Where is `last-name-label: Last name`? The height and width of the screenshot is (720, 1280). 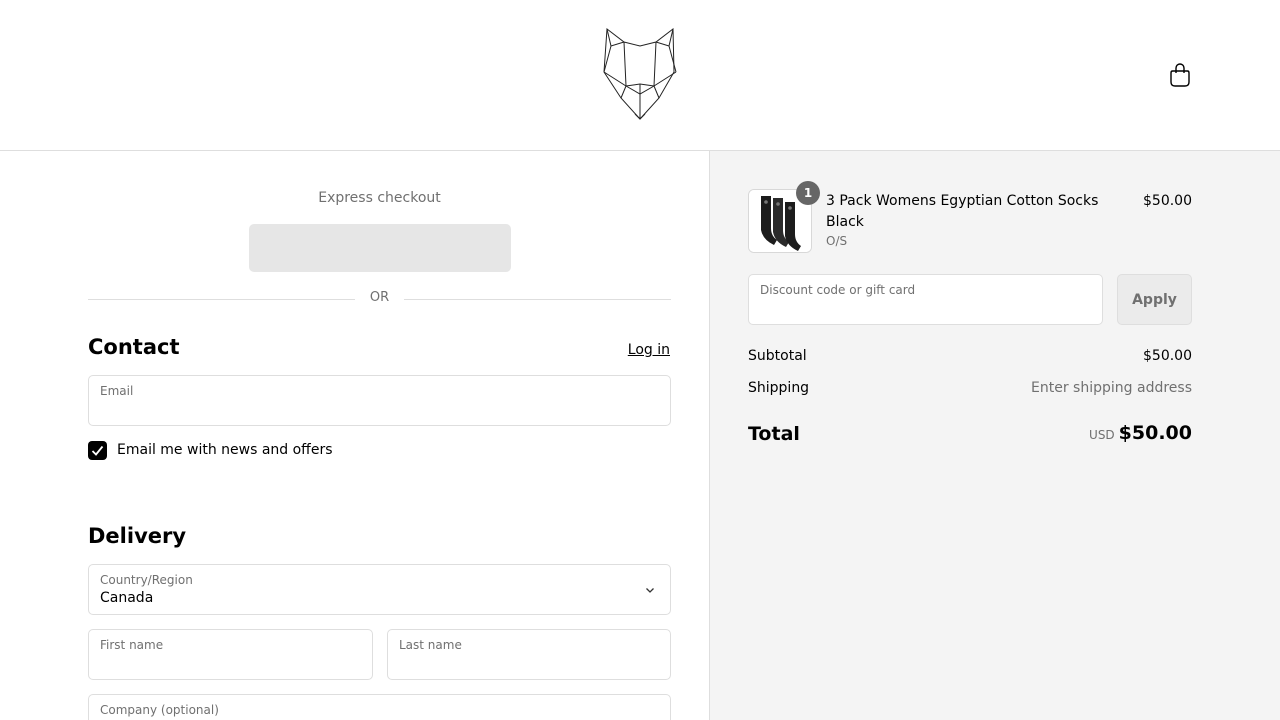 last-name-label: Last name is located at coordinates (430, 645).